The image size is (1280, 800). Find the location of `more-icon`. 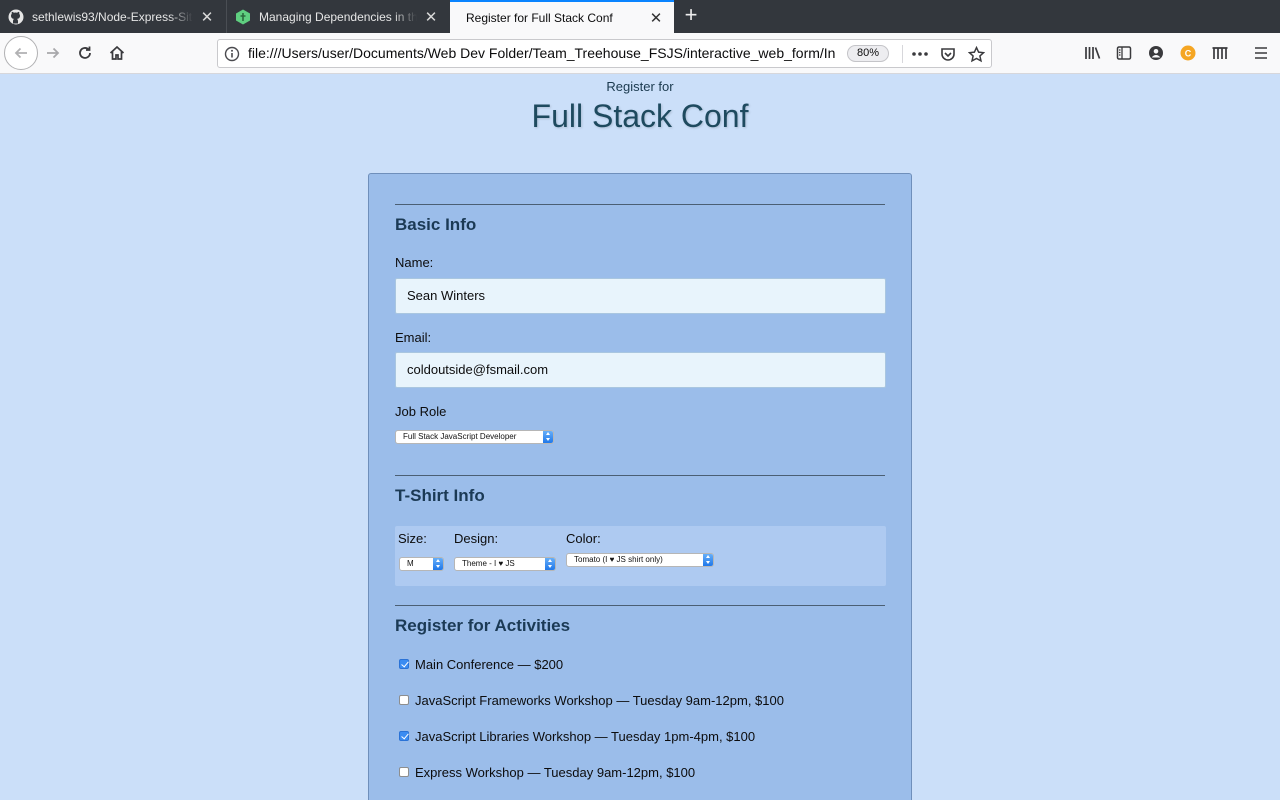

more-icon is located at coordinates (920, 54).